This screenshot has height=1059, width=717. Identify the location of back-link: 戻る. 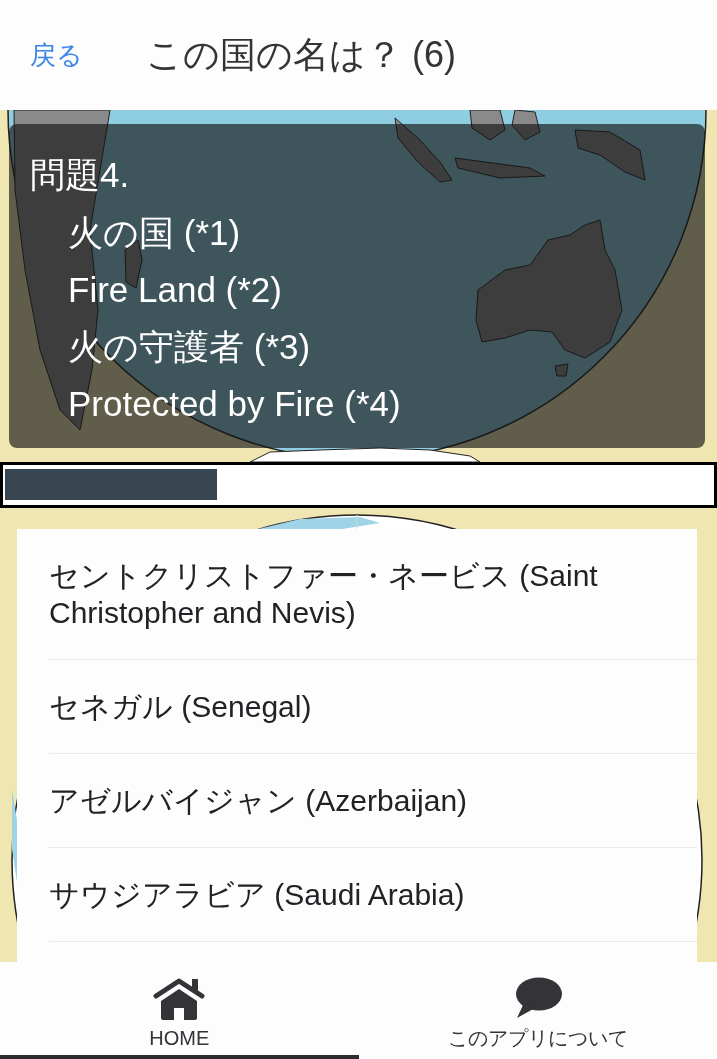
(56, 55).